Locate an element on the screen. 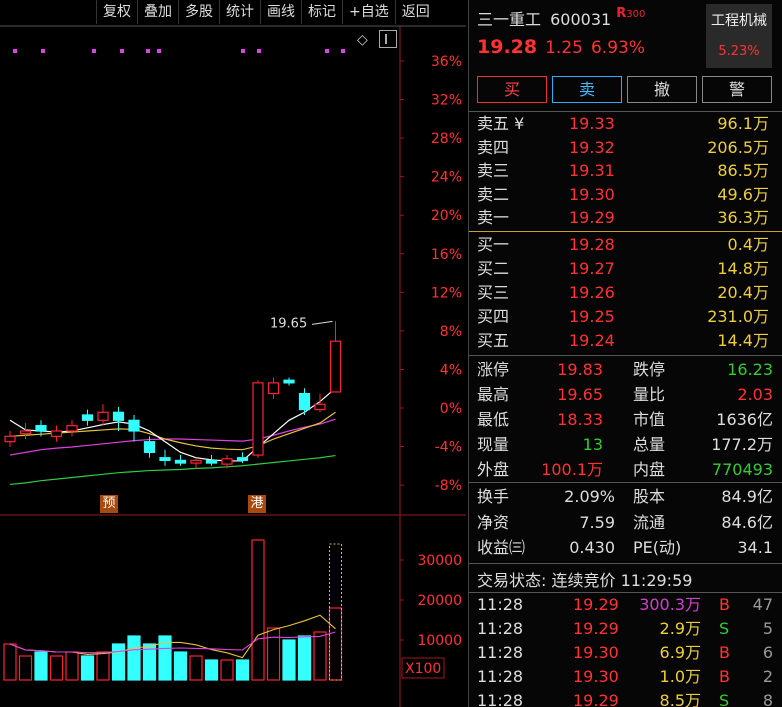  stat-key: 跌停 is located at coordinates (649, 369).